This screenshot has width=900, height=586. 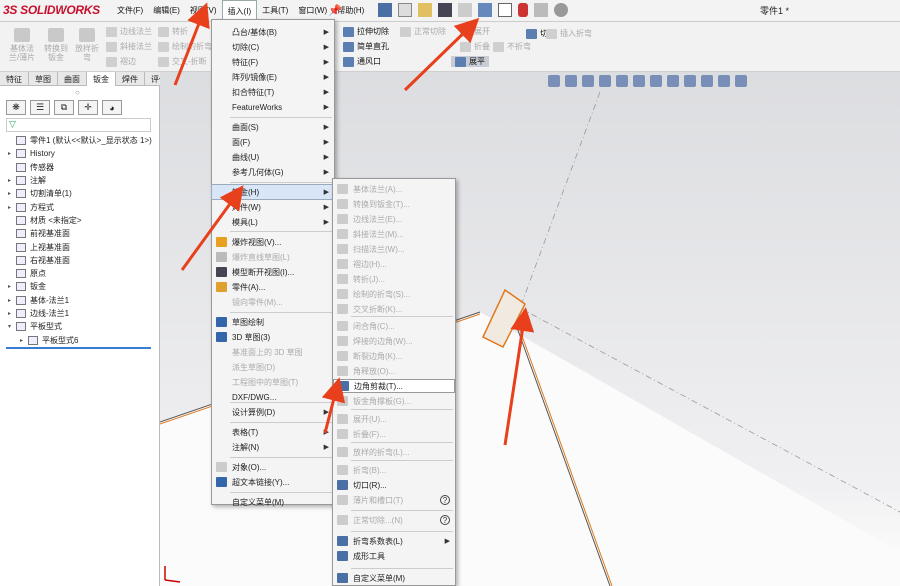 What do you see at coordinates (130, 10) in the screenshot?
I see `menu-0: 文件(F)` at bounding box center [130, 10].